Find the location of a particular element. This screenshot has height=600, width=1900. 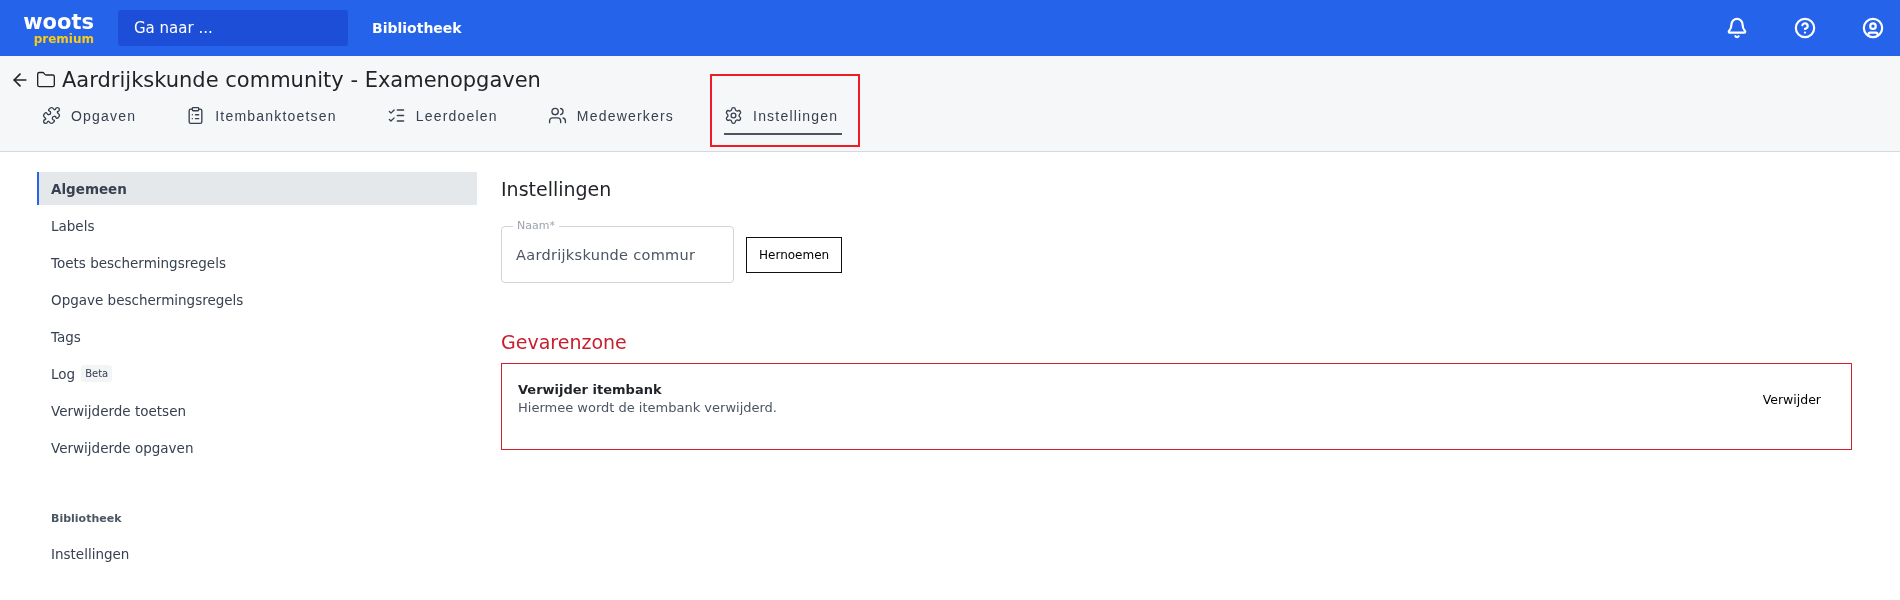

sidebar-item-label: Log is located at coordinates (63, 373).